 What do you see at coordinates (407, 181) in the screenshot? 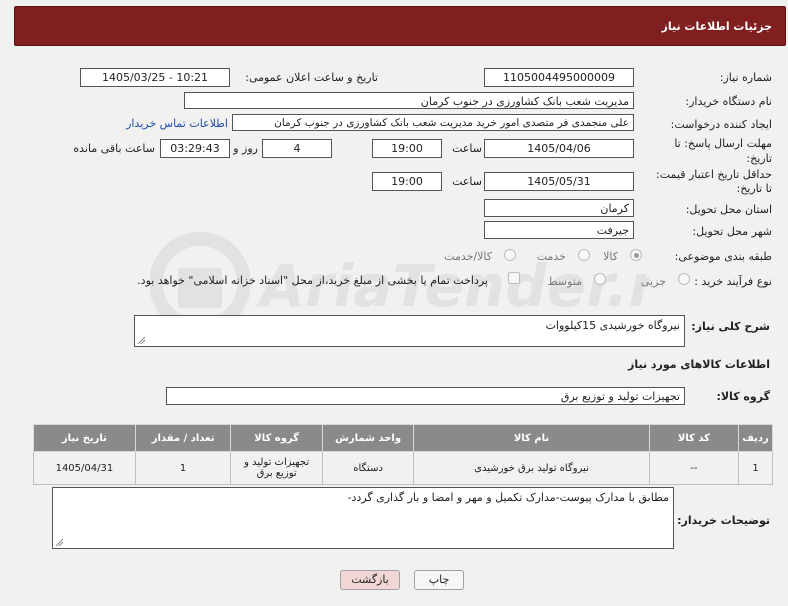
I see `price-validity-time-field: 19:00` at bounding box center [407, 181].